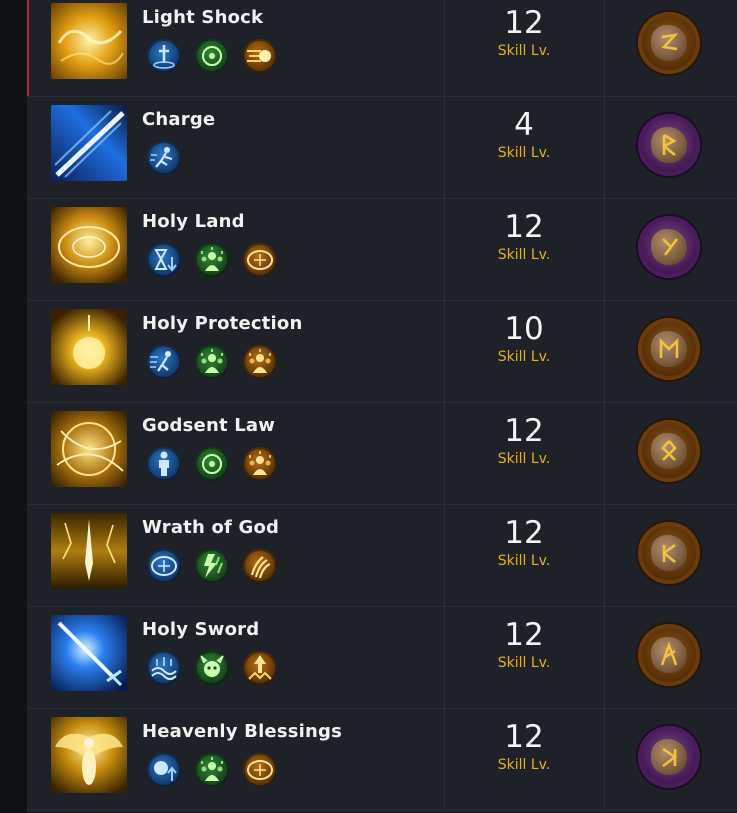  Describe the element at coordinates (524, 125) in the screenshot. I see `skill-level-value: 4` at that location.